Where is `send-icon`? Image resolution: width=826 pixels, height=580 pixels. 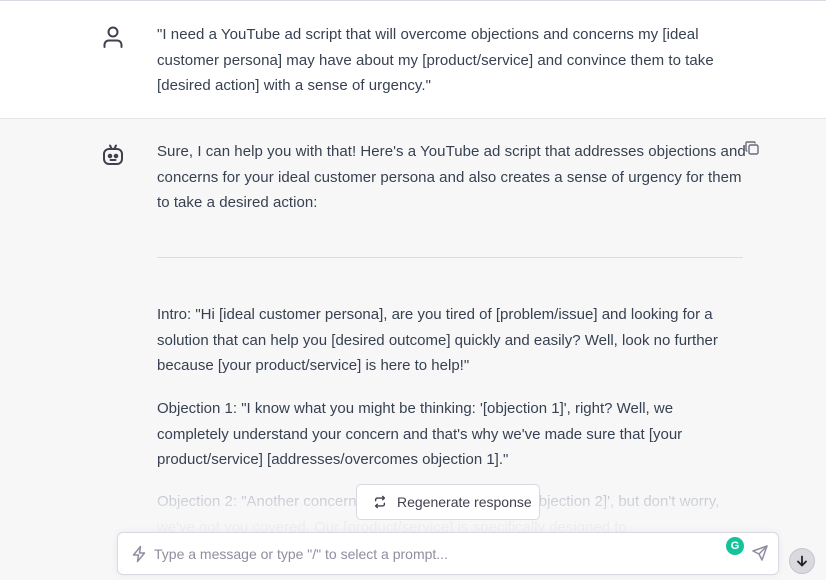
send-icon is located at coordinates (760, 553).